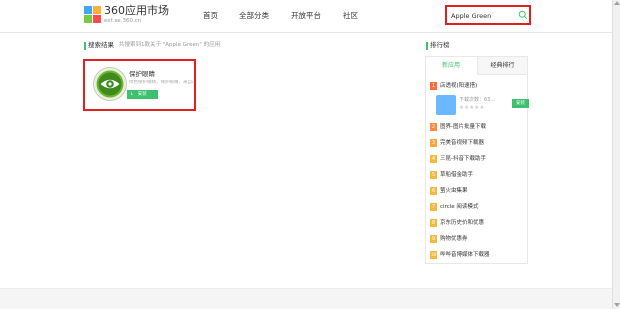  What do you see at coordinates (433, 191) in the screenshot?
I see `rank-number: 6` at bounding box center [433, 191].